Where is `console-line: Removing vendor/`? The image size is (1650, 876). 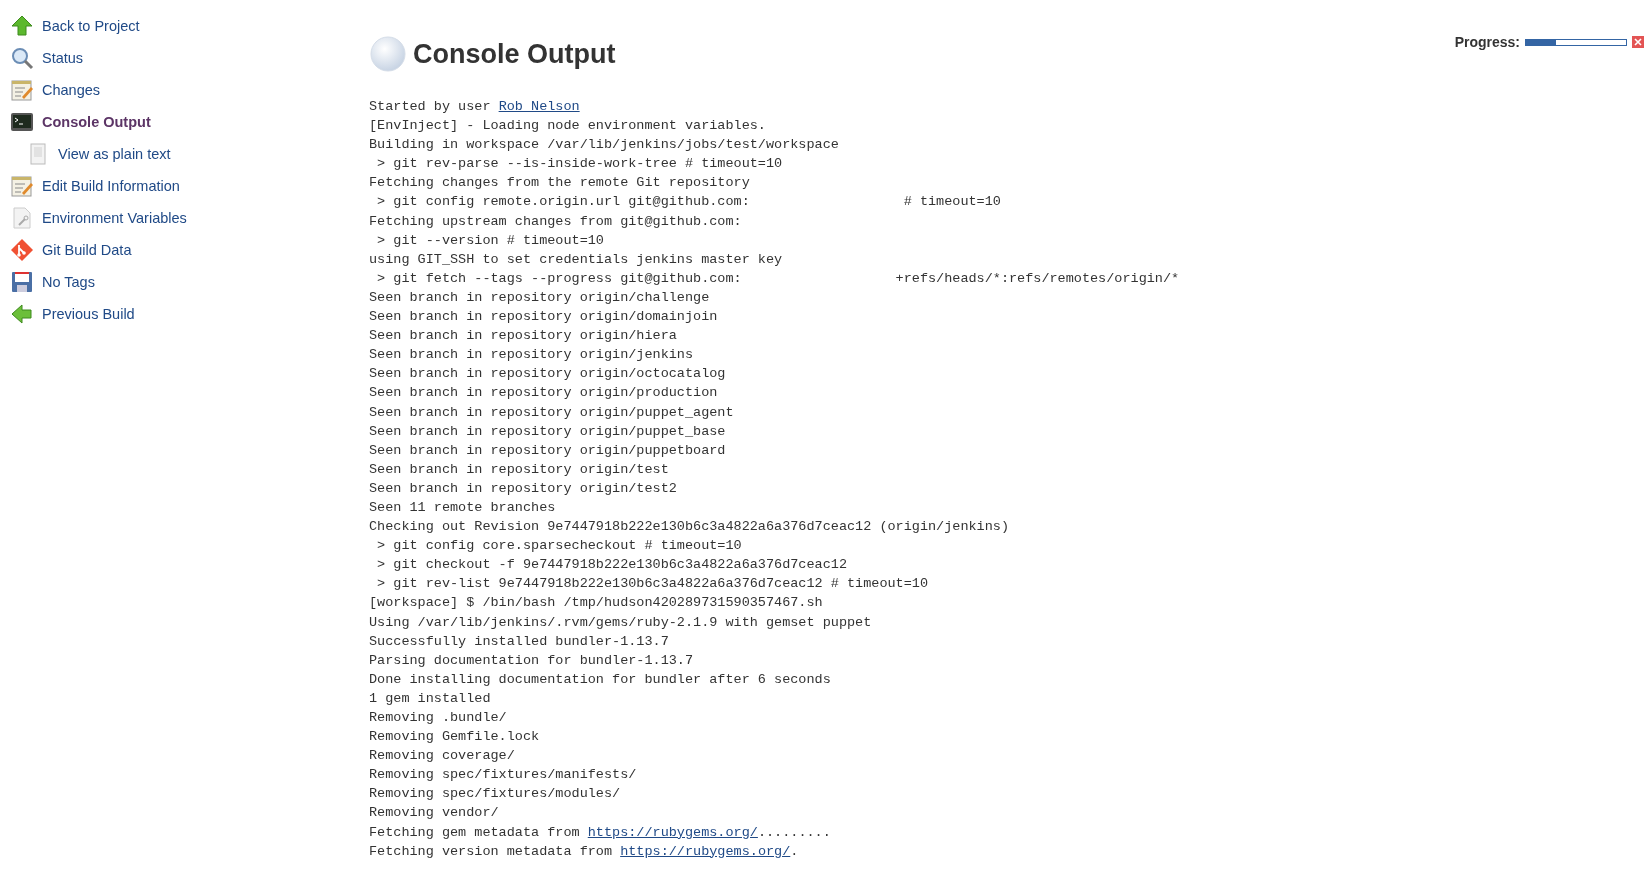
console-line: Removing vendor/ is located at coordinates (434, 813).